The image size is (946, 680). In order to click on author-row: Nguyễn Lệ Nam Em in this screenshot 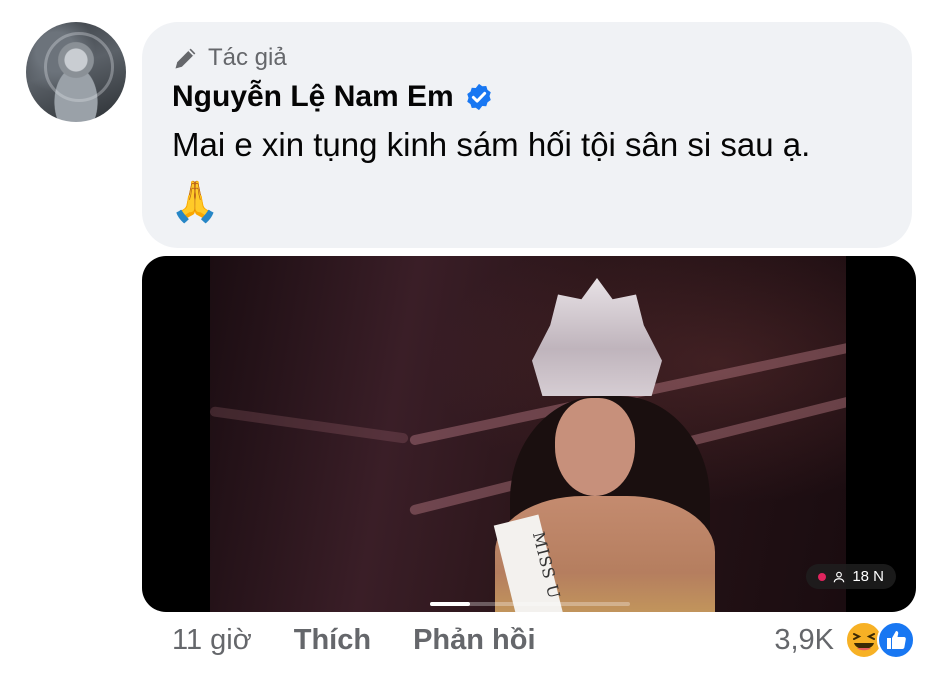, I will do `click(333, 97)`.